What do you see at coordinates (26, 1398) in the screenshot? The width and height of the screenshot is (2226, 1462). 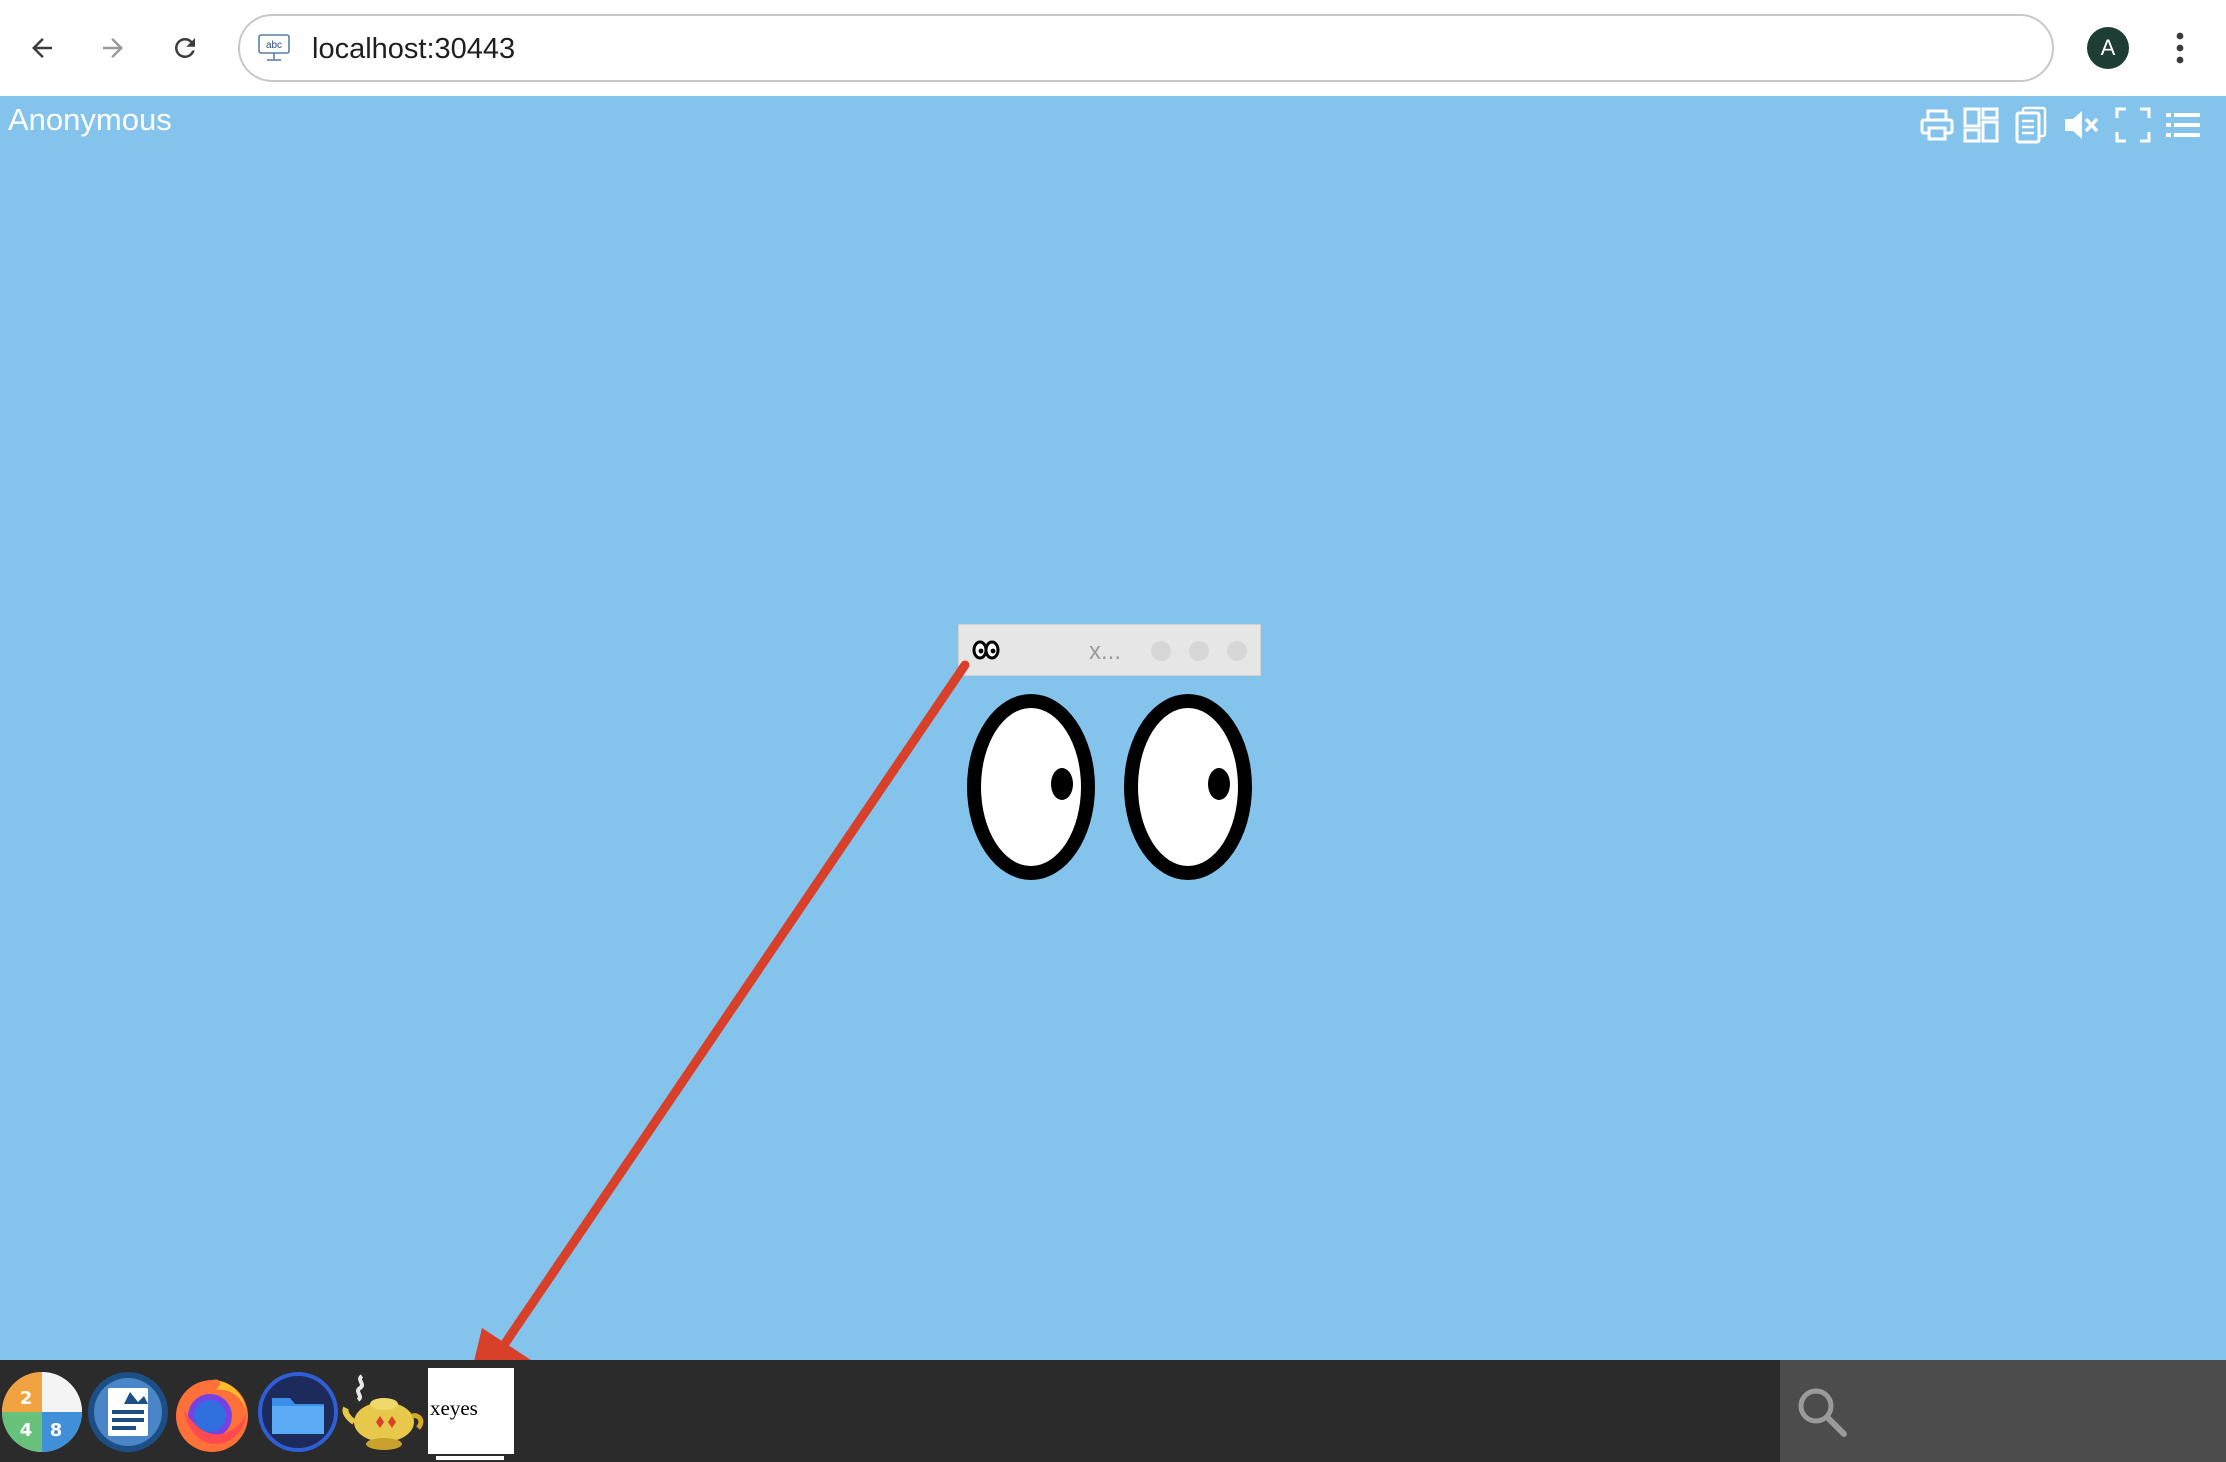 I see `svg-text: 2` at bounding box center [26, 1398].